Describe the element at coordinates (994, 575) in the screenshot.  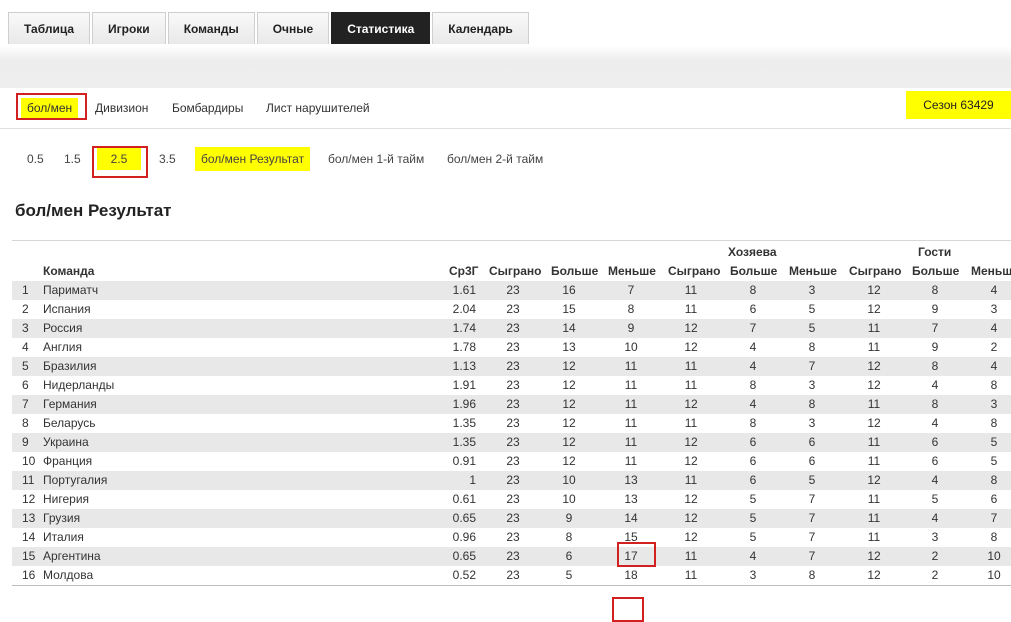
I see `cell-away-under: 10` at that location.